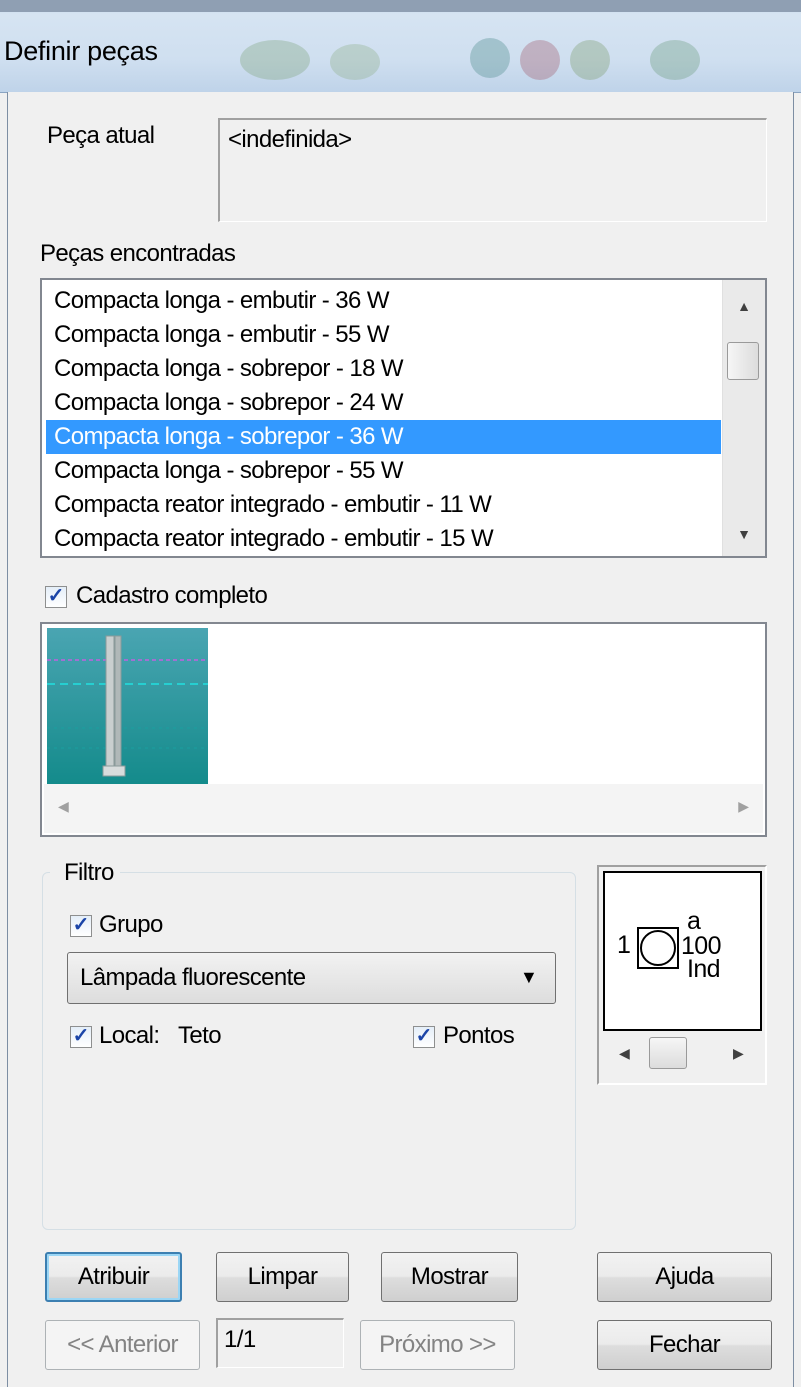  What do you see at coordinates (282, 1277) in the screenshot?
I see `clear-button: Limpar` at bounding box center [282, 1277].